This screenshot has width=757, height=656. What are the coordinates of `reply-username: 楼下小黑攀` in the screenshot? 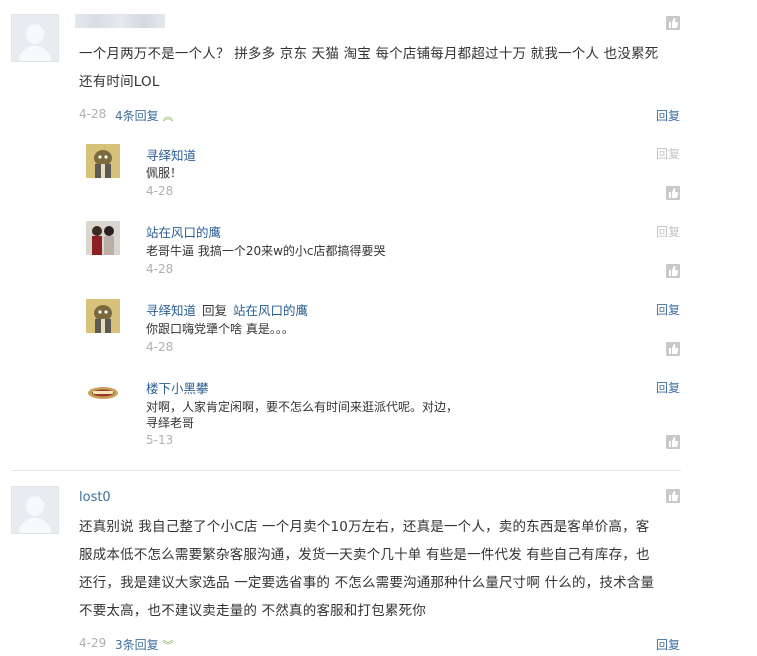 It's located at (177, 387).